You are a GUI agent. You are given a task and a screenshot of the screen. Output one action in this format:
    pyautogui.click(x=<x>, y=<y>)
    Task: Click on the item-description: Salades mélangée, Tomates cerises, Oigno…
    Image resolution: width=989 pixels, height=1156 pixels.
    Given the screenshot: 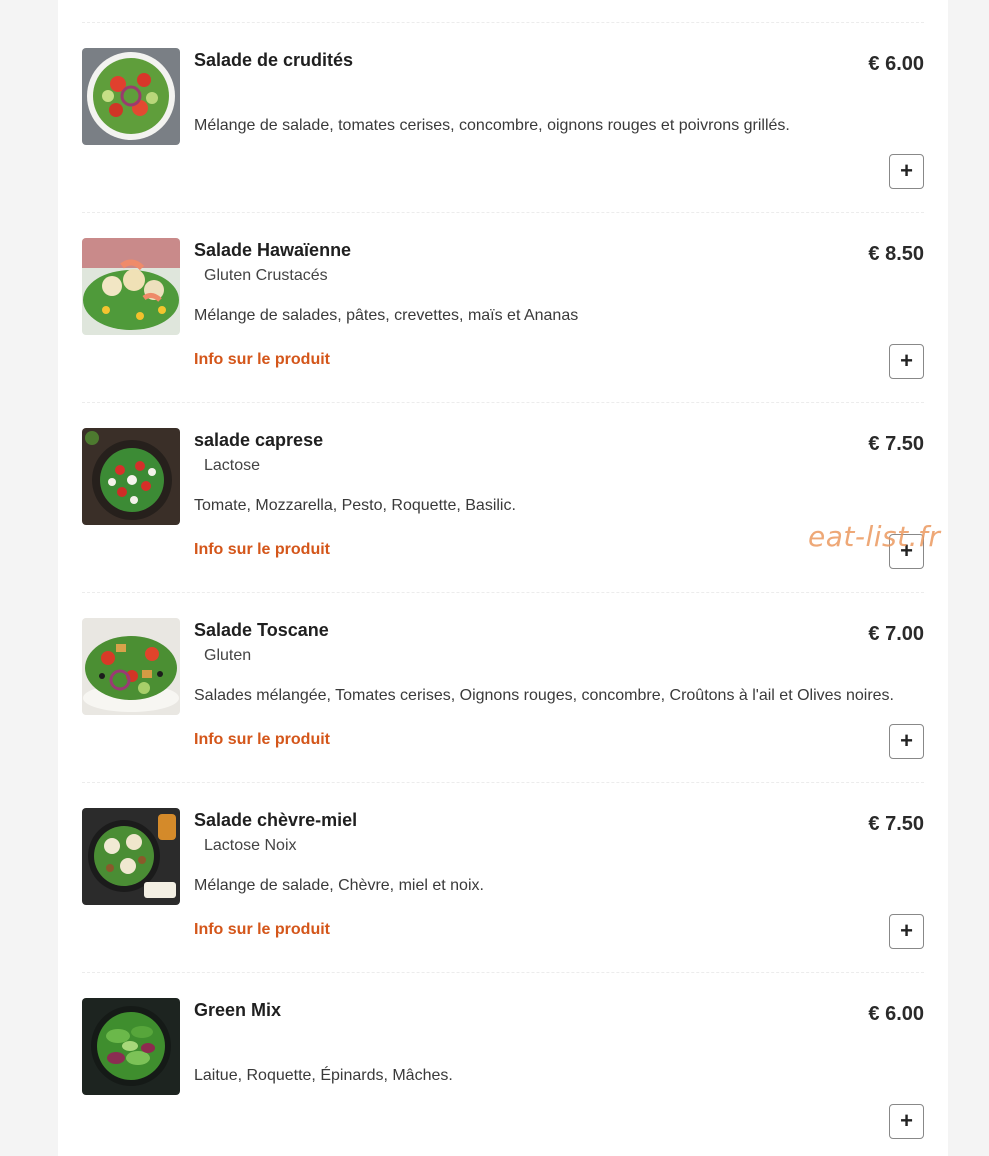 What is the action you would take?
    pyautogui.click(x=544, y=695)
    